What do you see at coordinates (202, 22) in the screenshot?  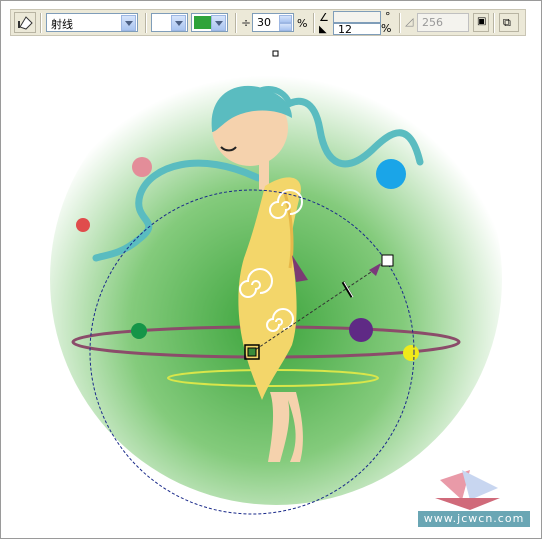 I see `color-swatch` at bounding box center [202, 22].